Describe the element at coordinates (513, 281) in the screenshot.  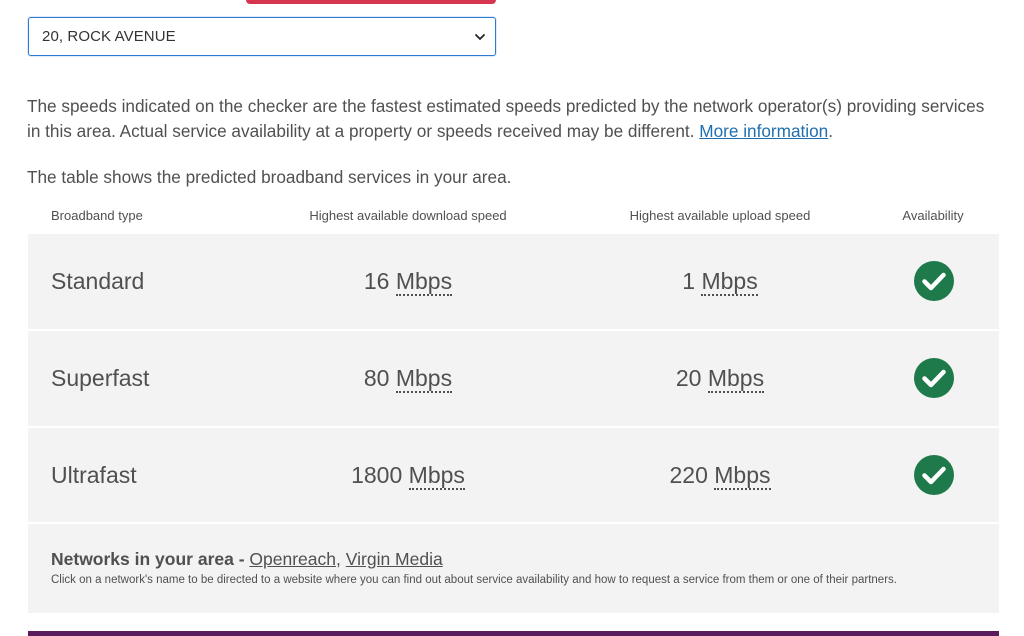
I see `table-row: Standard 16 Mbps 1 Mbps` at that location.